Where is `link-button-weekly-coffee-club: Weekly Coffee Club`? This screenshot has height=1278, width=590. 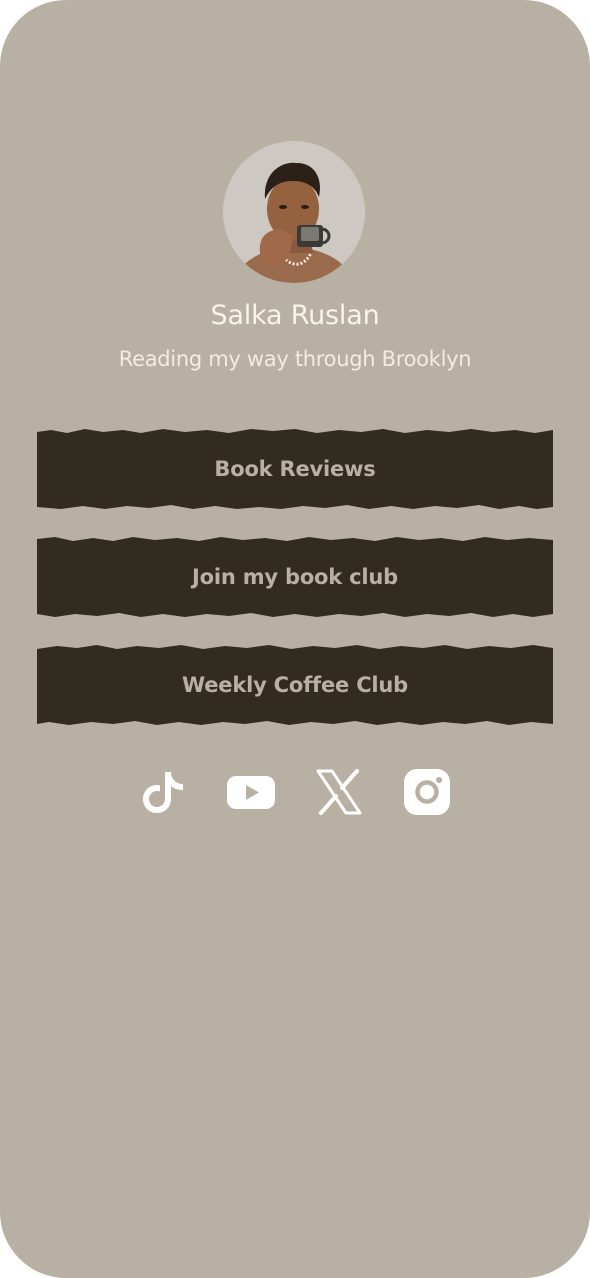
link-button-weekly-coffee-club: Weekly Coffee Club is located at coordinates (295, 685).